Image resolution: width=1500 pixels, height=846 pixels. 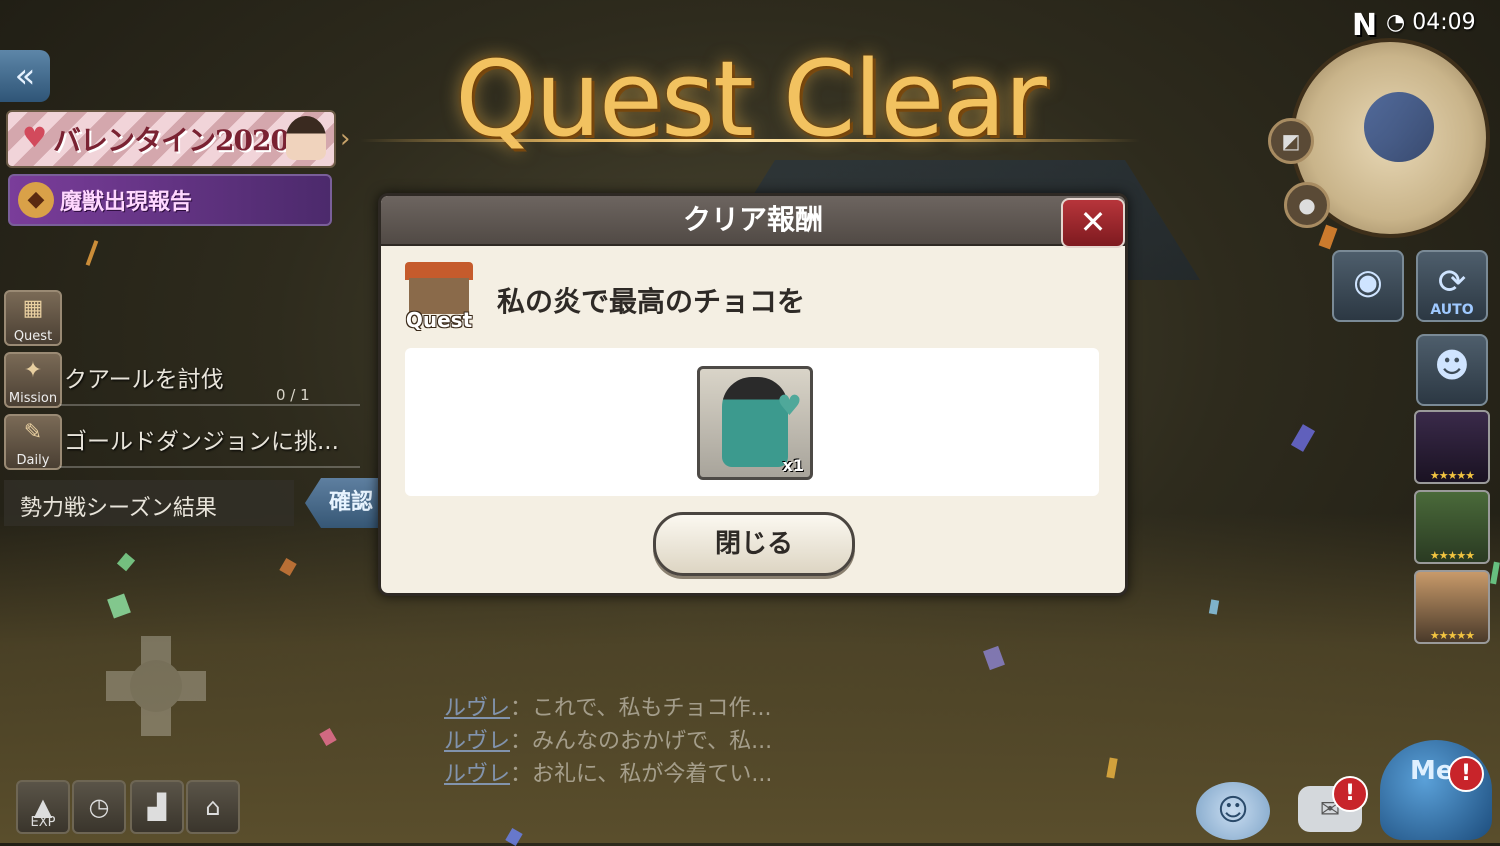 I want to click on group-icon: ☻, so click(x=1452, y=366).